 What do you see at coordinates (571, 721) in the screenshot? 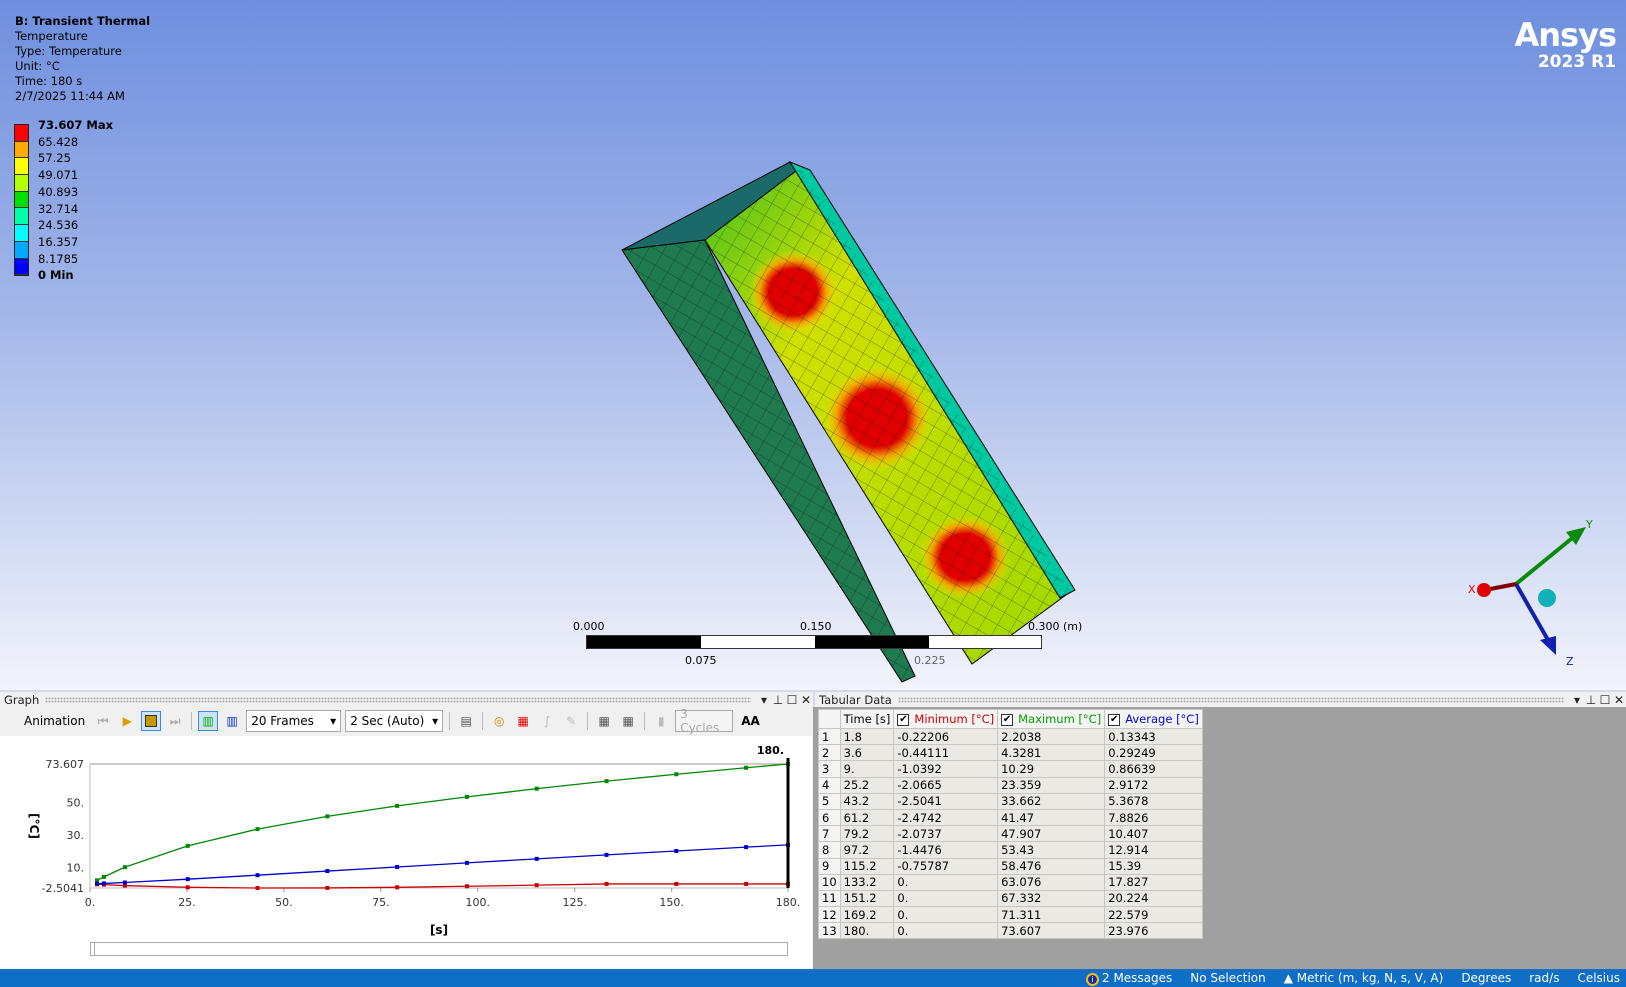
I see `brush-icon: ✎` at bounding box center [571, 721].